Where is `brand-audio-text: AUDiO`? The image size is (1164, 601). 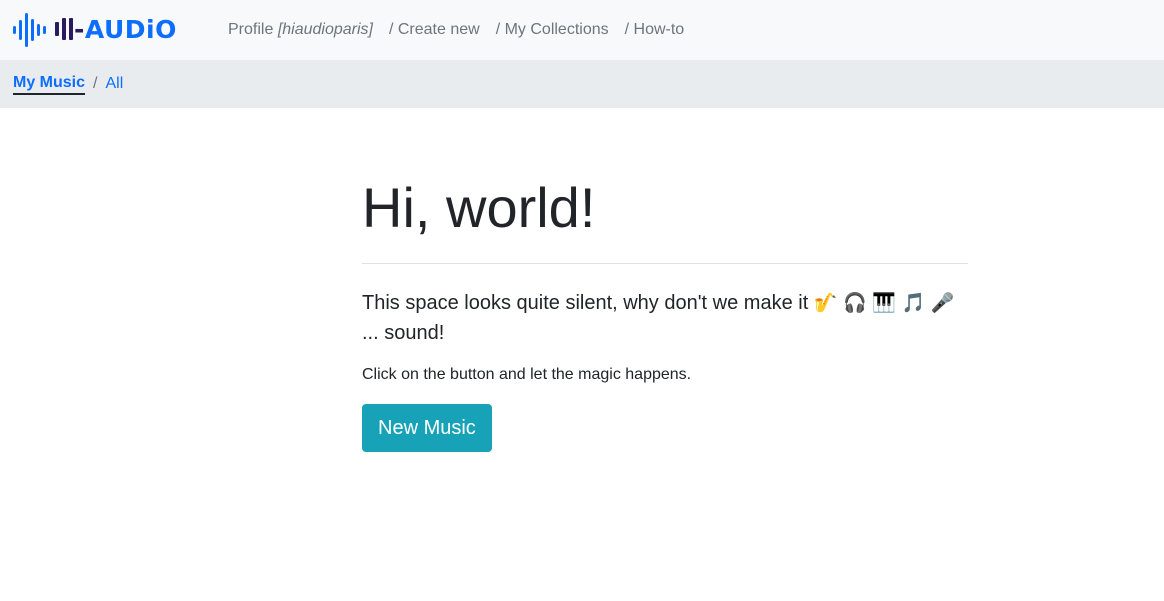
brand-audio-text: AUDiO is located at coordinates (130, 29).